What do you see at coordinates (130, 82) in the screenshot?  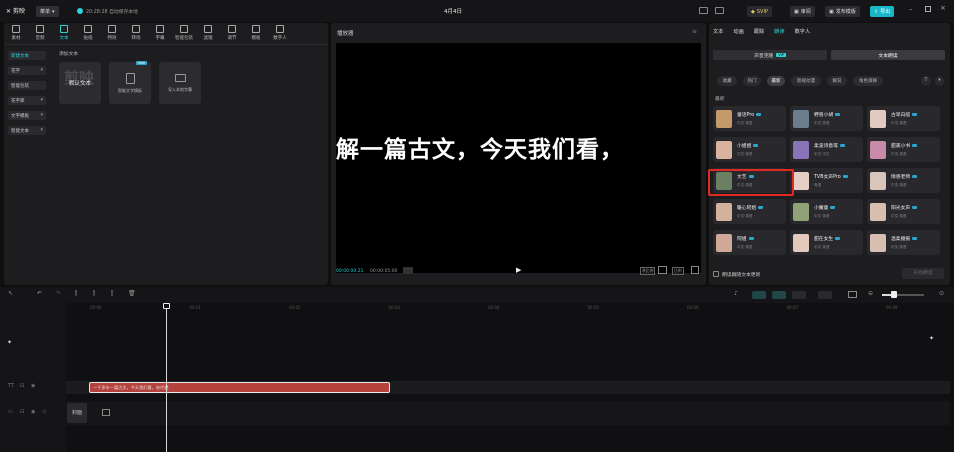 I see `smart-template-card: new 智能文字模板` at bounding box center [130, 82].